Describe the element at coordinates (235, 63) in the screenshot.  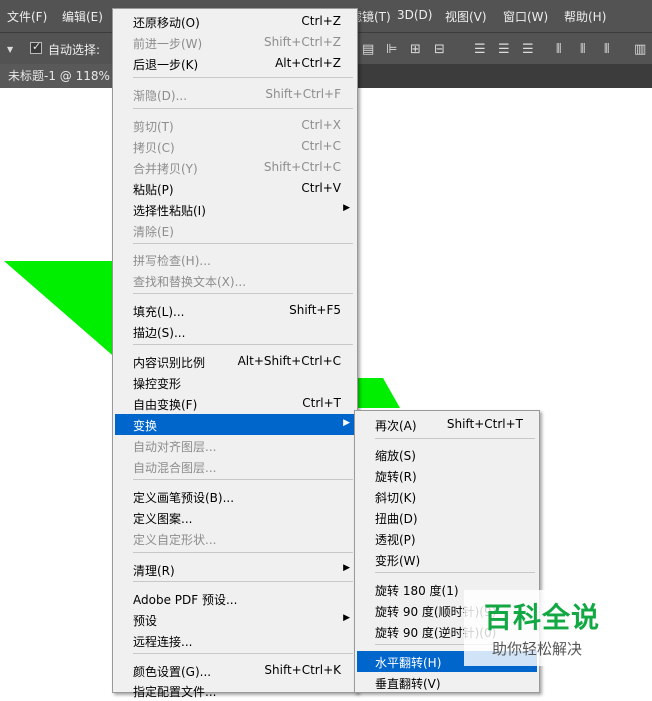
I see `edit_menu-item-2: 后退一步(K) Alt+Ctrl+Z` at that location.